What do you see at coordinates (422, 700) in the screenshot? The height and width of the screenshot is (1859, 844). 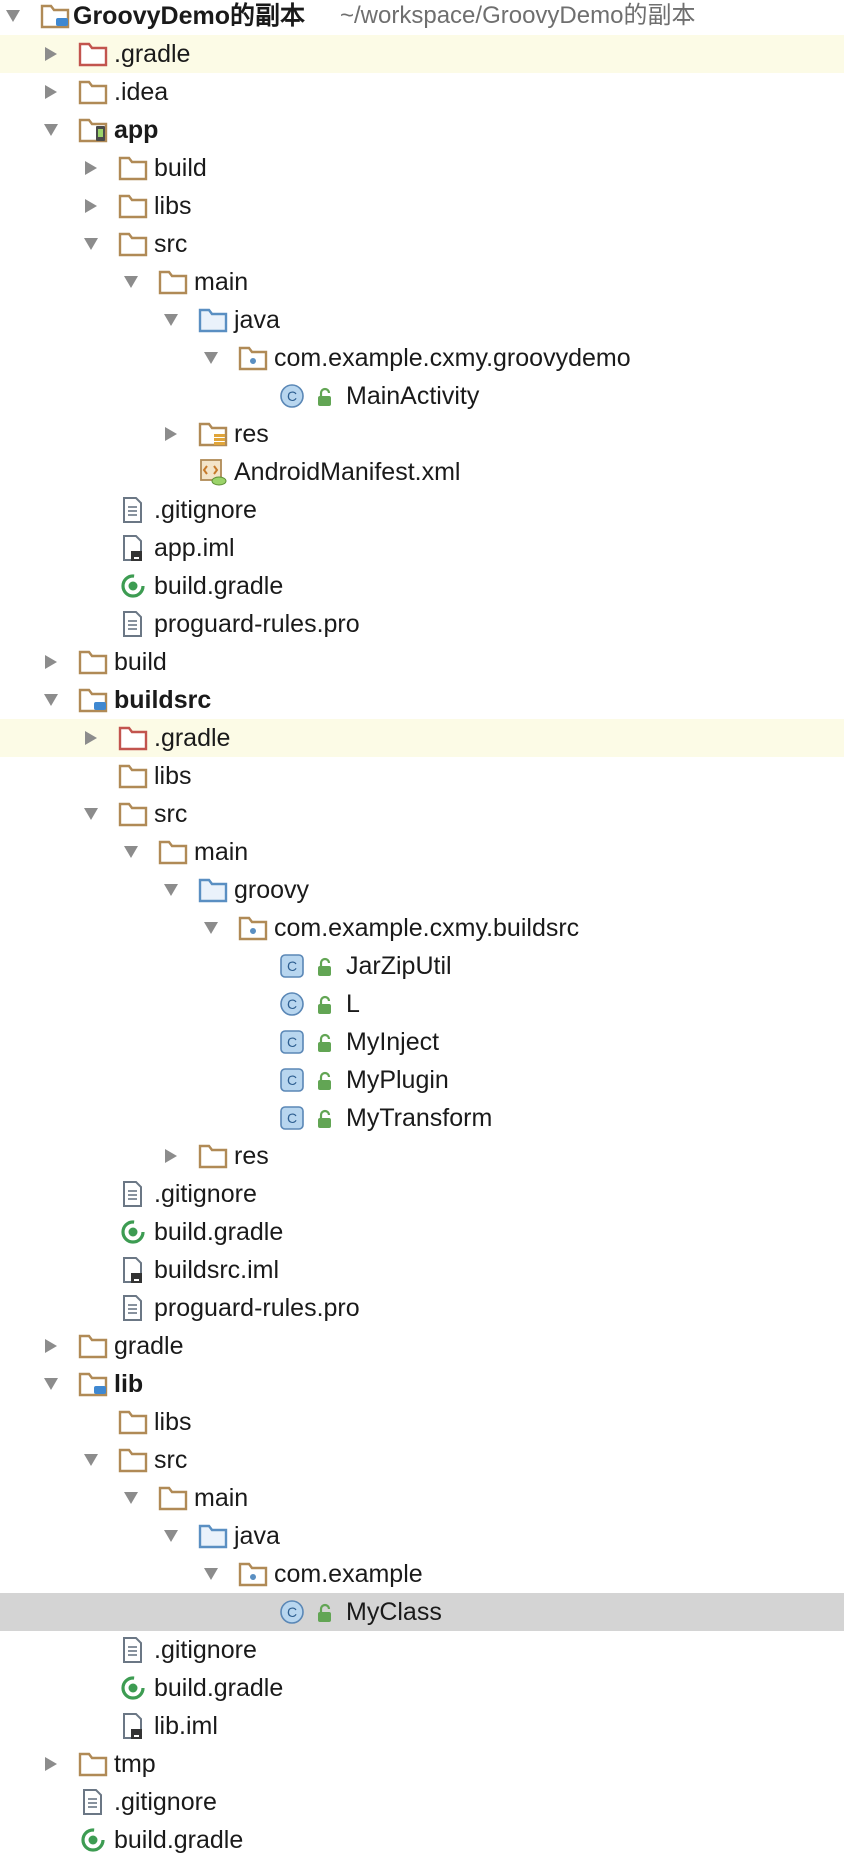 I see `tree-row: buildsrc` at bounding box center [422, 700].